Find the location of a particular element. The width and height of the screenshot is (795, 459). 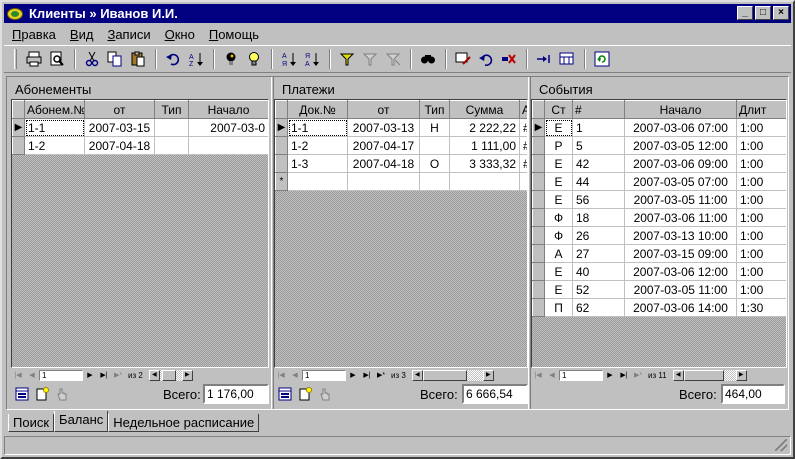

events-total-field: 464,00 is located at coordinates (753, 394).